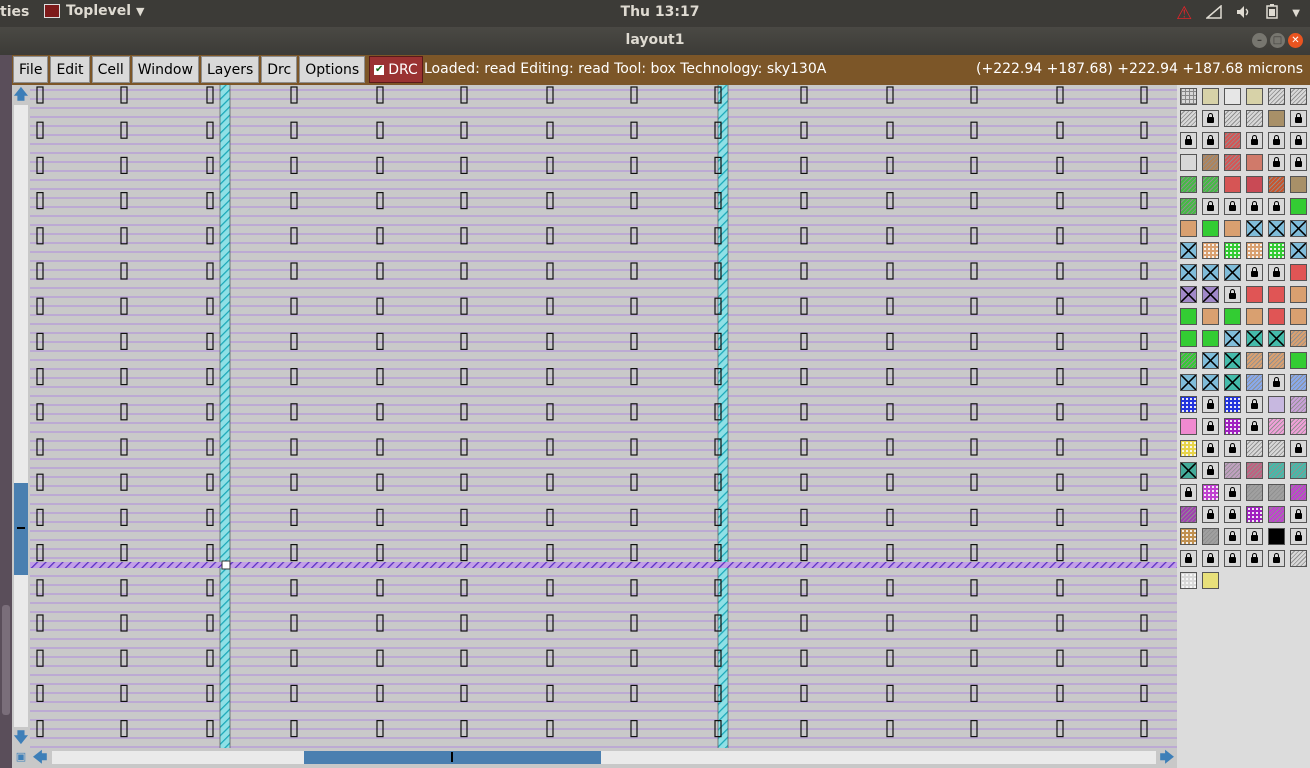  What do you see at coordinates (655, 12) in the screenshot?
I see `clock: Thu 13:17` at bounding box center [655, 12].